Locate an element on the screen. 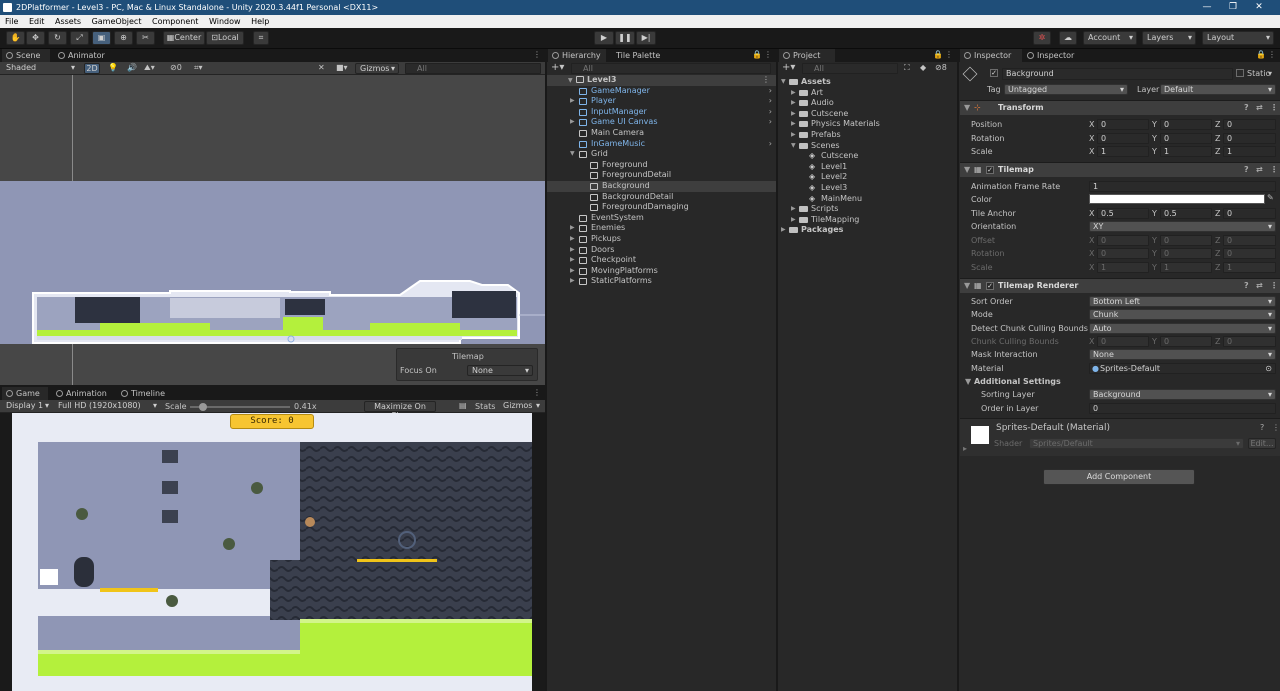 The image size is (1280, 691). eyedropper-icon: ✎ is located at coordinates (1270, 197).